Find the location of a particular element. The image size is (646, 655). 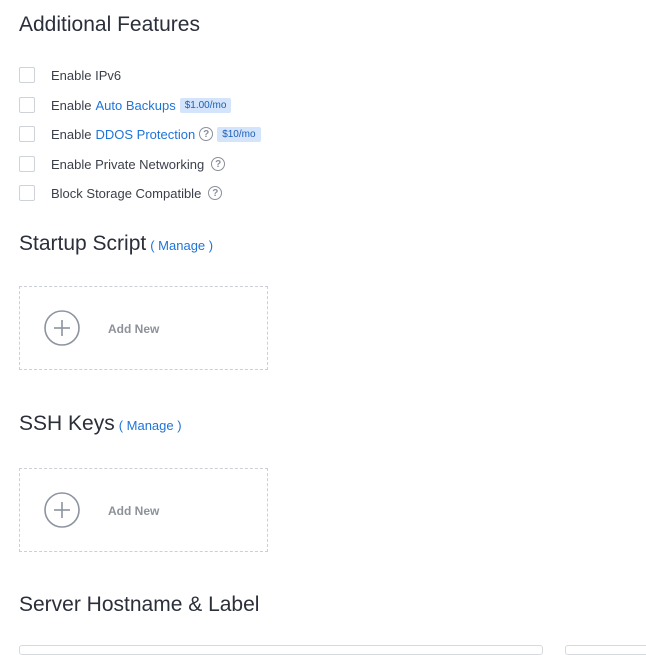

startup-script-manage-link: ( Manage ) is located at coordinates (181, 245).